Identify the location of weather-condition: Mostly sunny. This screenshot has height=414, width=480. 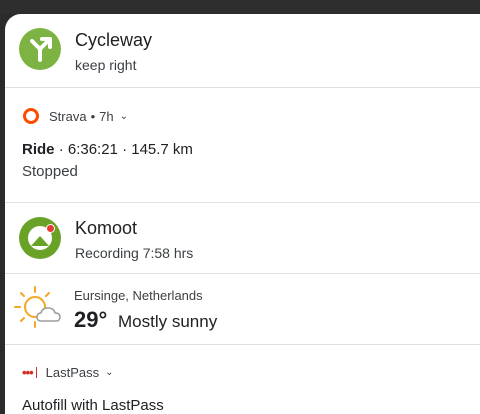
(168, 321).